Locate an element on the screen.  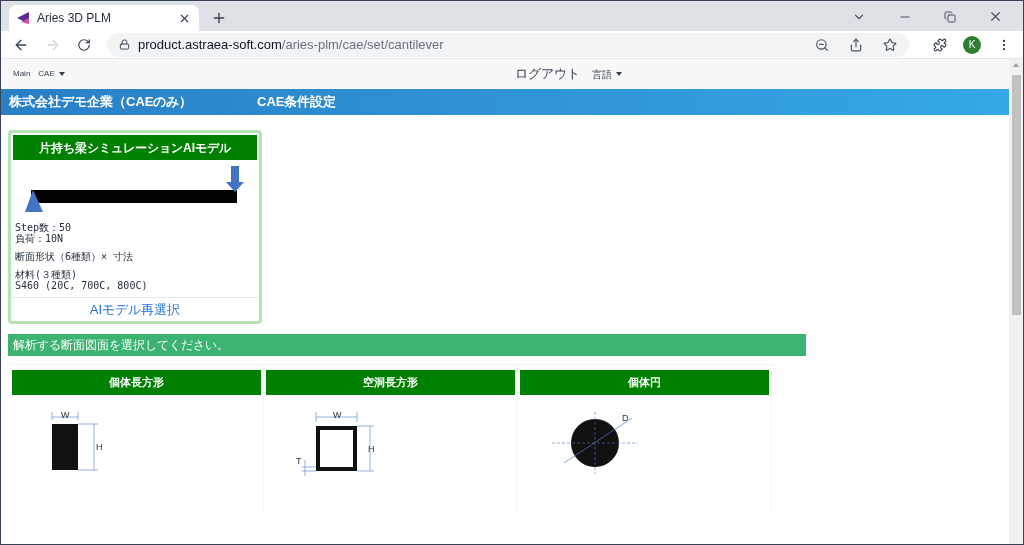
reselect-link: AIモデル再選択 is located at coordinates (135, 309).